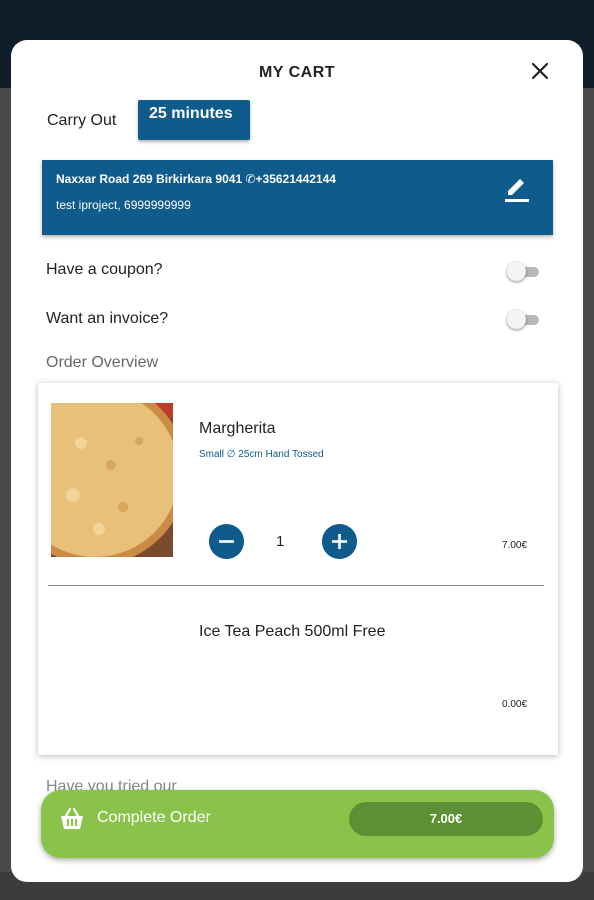  I want to click on order-overview-heading: Order Overview, so click(102, 362).